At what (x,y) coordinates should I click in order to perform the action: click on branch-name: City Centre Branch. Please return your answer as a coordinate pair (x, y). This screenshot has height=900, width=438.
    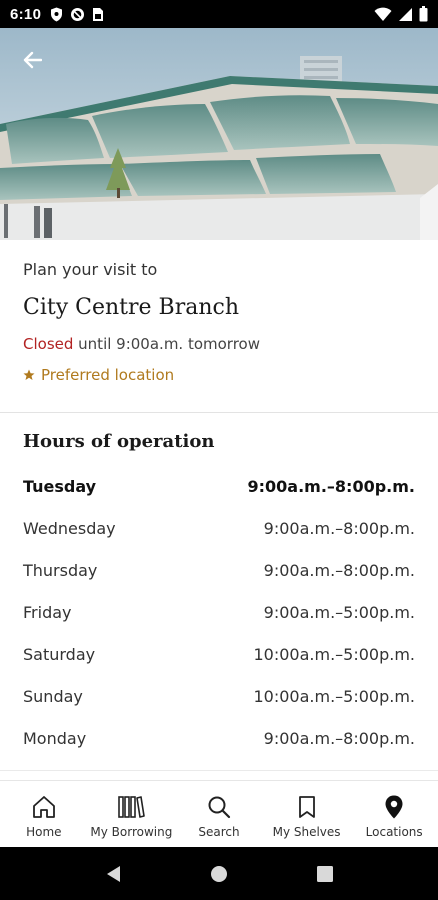
    Looking at the image, I should click on (131, 307).